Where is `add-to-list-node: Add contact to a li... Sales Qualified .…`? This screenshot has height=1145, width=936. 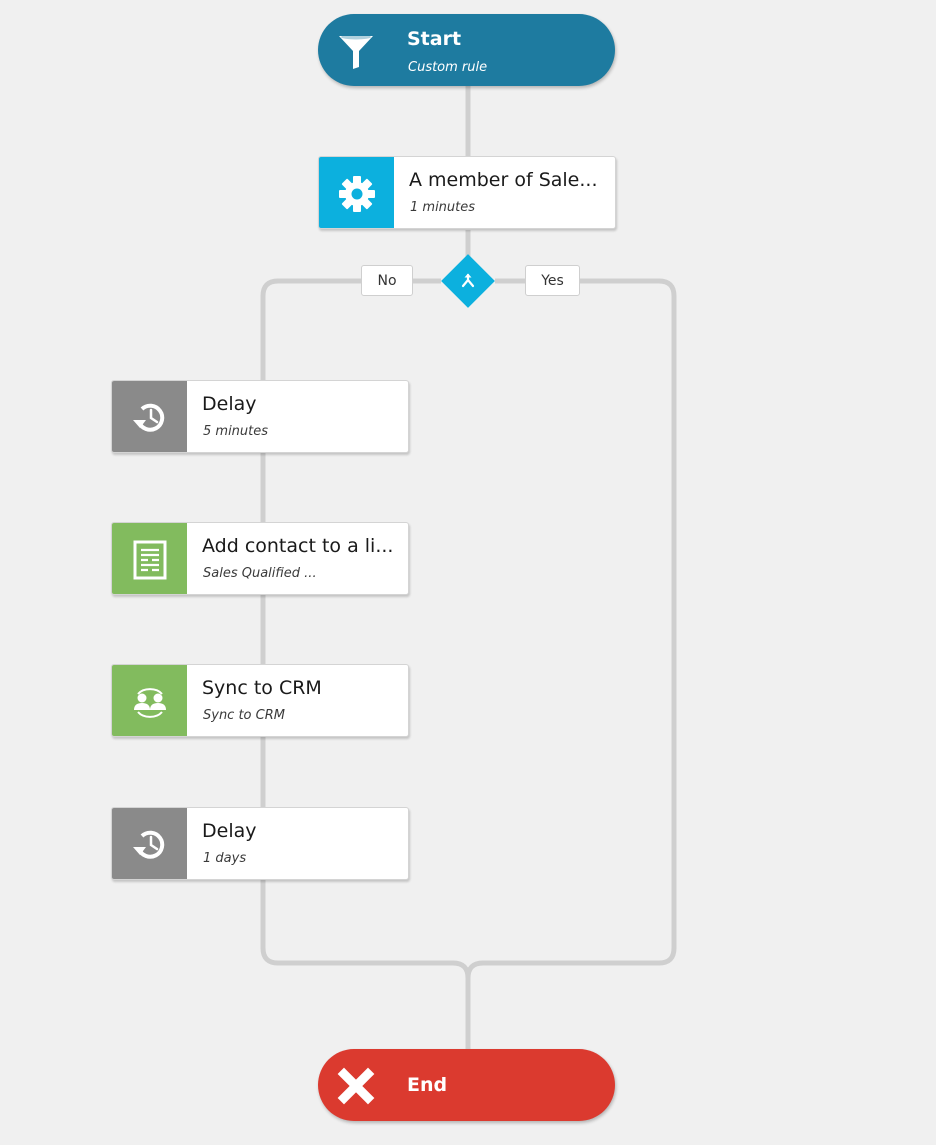
add-to-list-node: Add contact to a li... Sales Qualified .… is located at coordinates (260, 558).